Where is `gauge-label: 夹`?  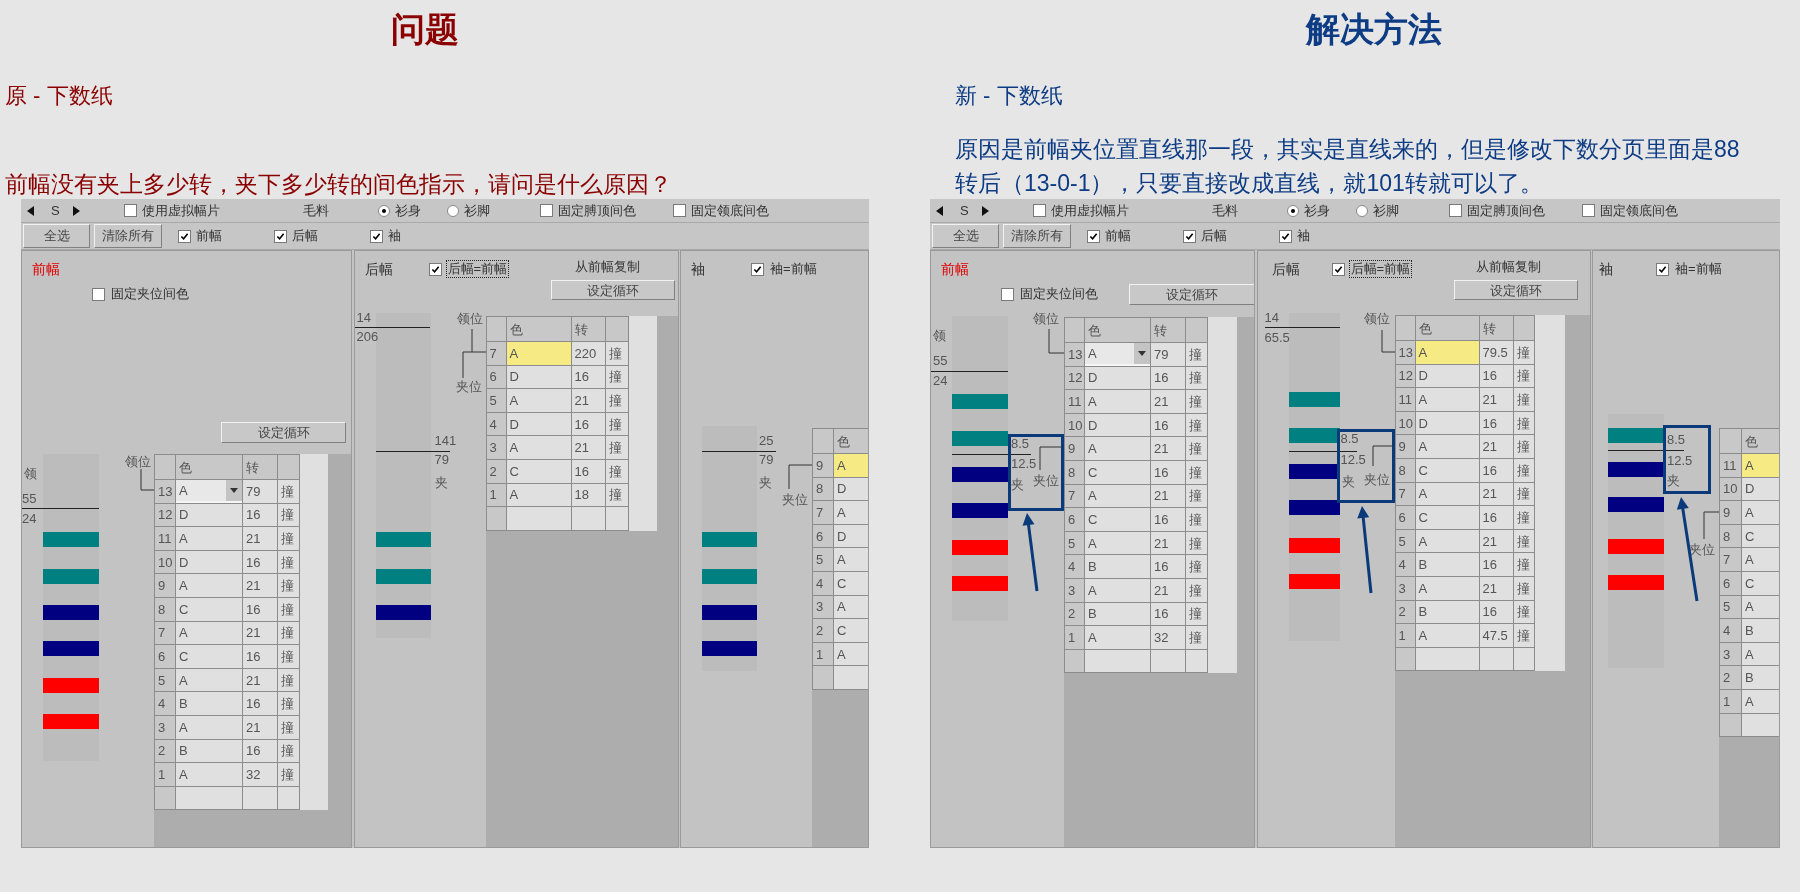
gauge-label: 夹 is located at coordinates (1673, 481).